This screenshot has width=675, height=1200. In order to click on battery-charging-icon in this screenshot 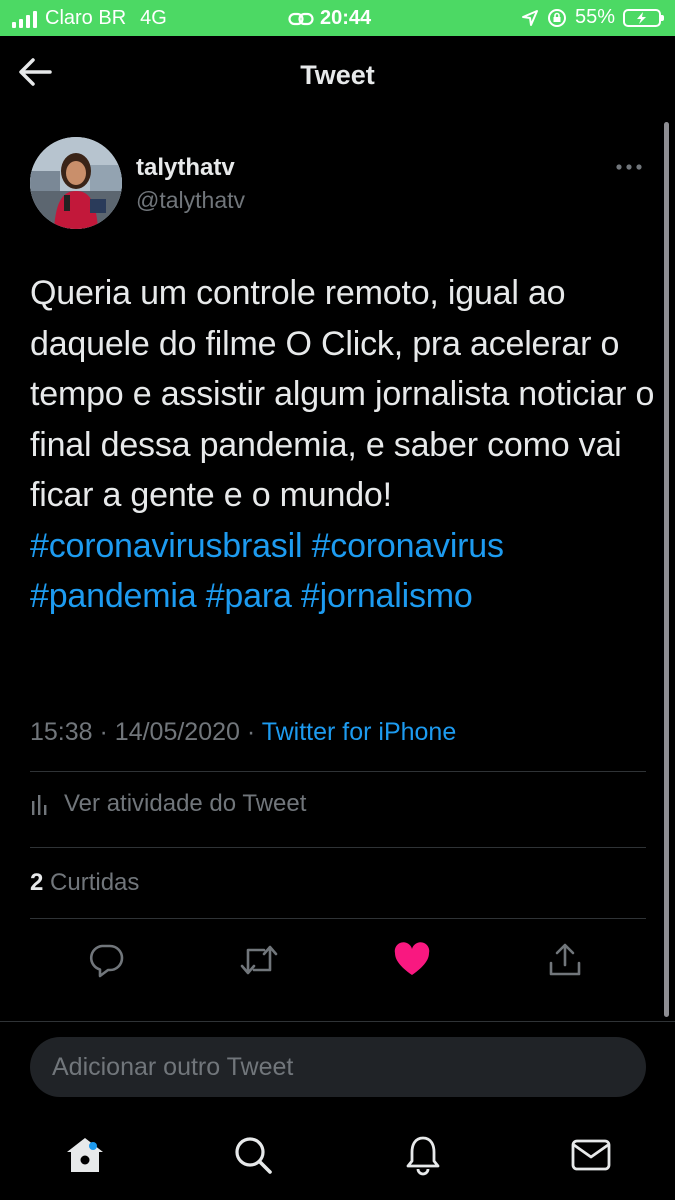, I will do `click(643, 17)`.